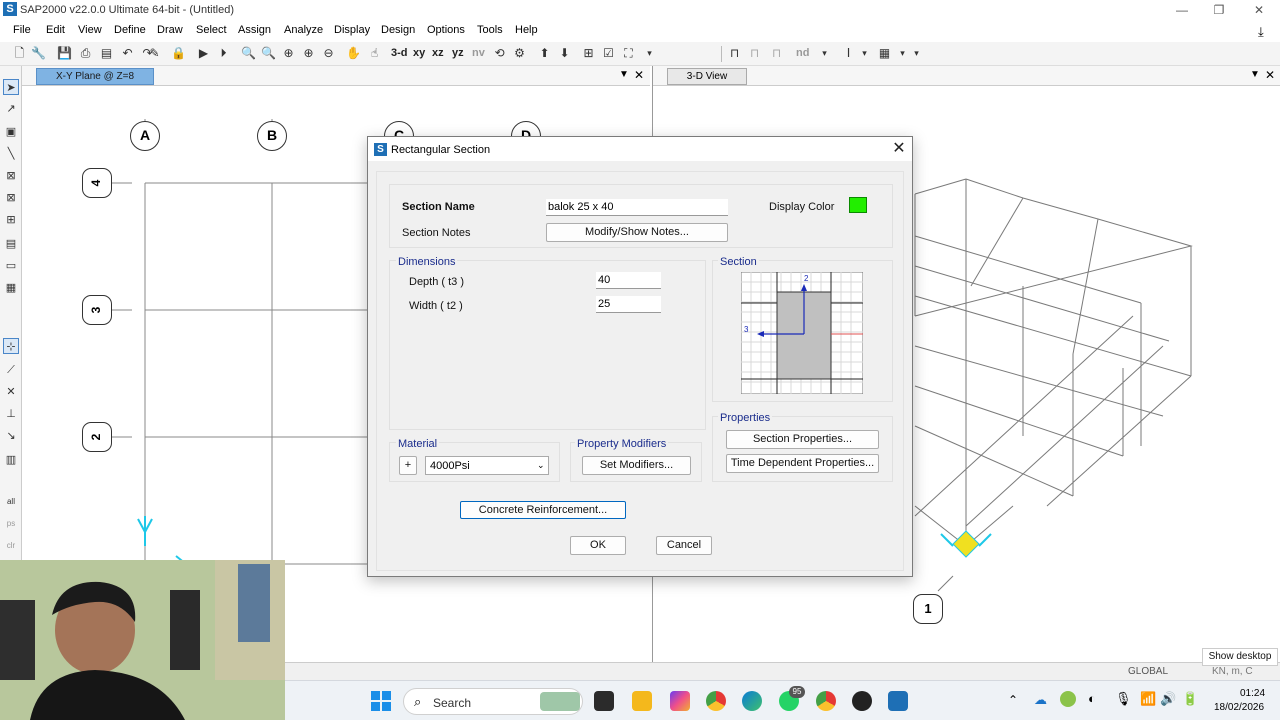 This screenshot has width=1280, height=720. Describe the element at coordinates (328, 53) in the screenshot. I see `zoom-out-icon: ⊖` at that location.